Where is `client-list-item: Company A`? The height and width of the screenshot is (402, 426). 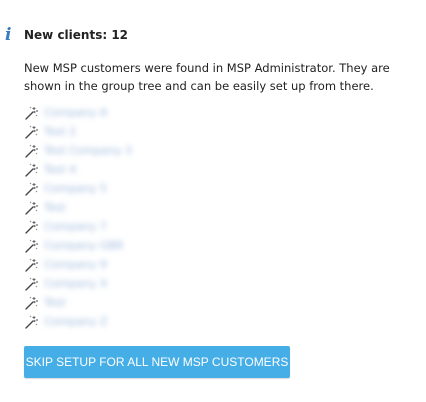
client-list-item: Company A is located at coordinates (77, 112).